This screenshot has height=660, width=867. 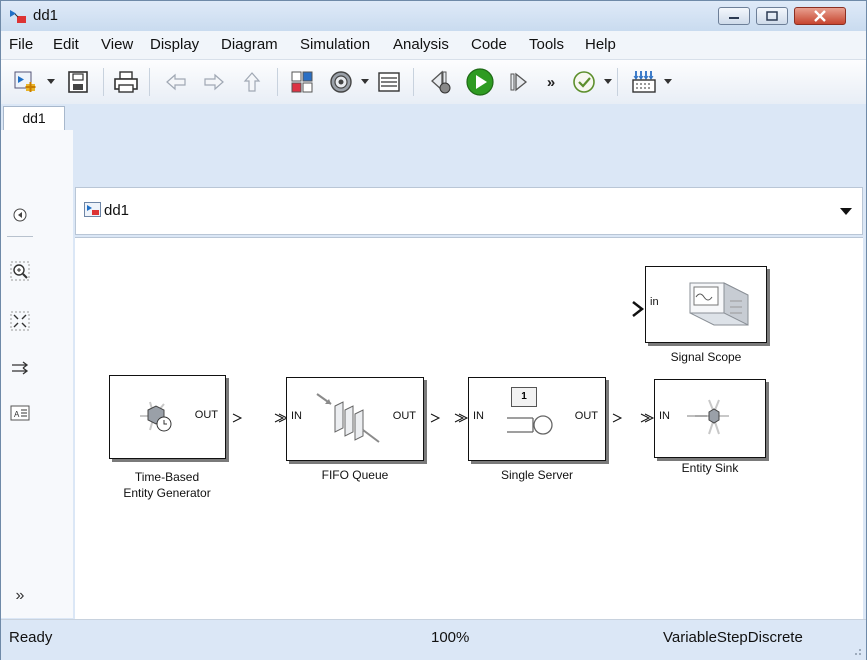 I want to click on status-bar: Ready 100% VariableStepDiscrete, so click(x=433, y=639).